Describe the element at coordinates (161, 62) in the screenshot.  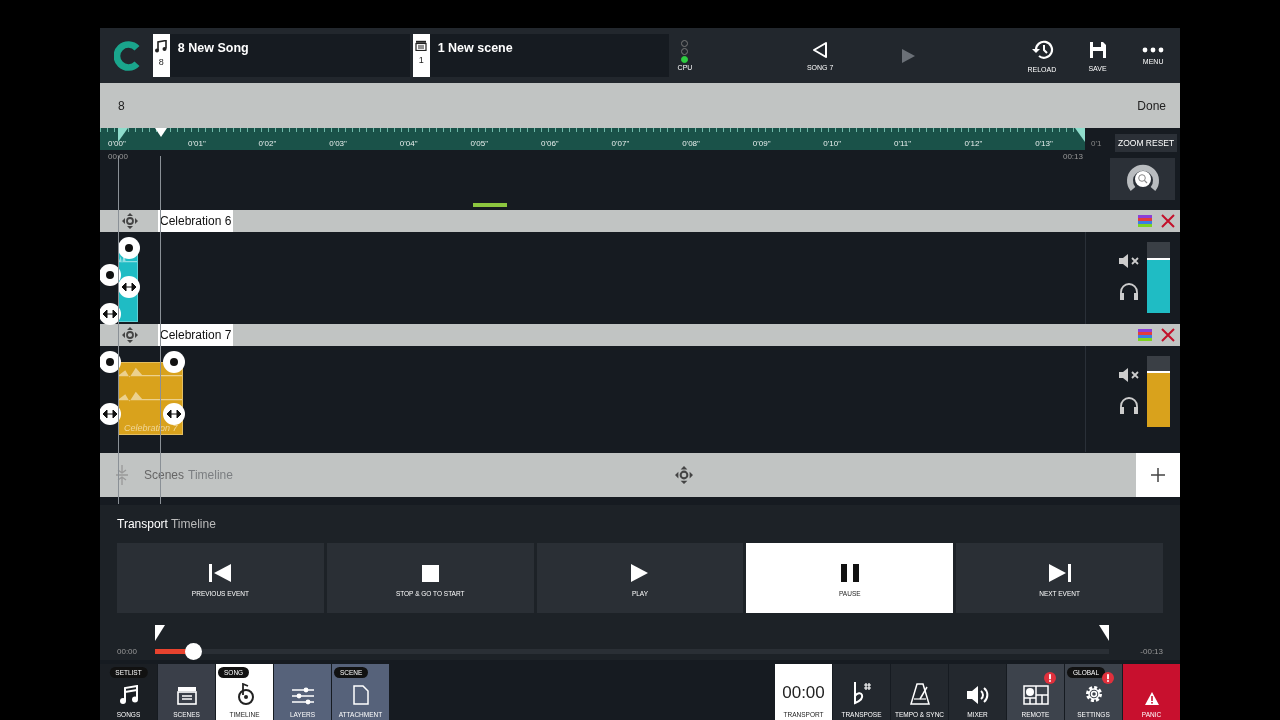
I see `song-number: 8` at that location.